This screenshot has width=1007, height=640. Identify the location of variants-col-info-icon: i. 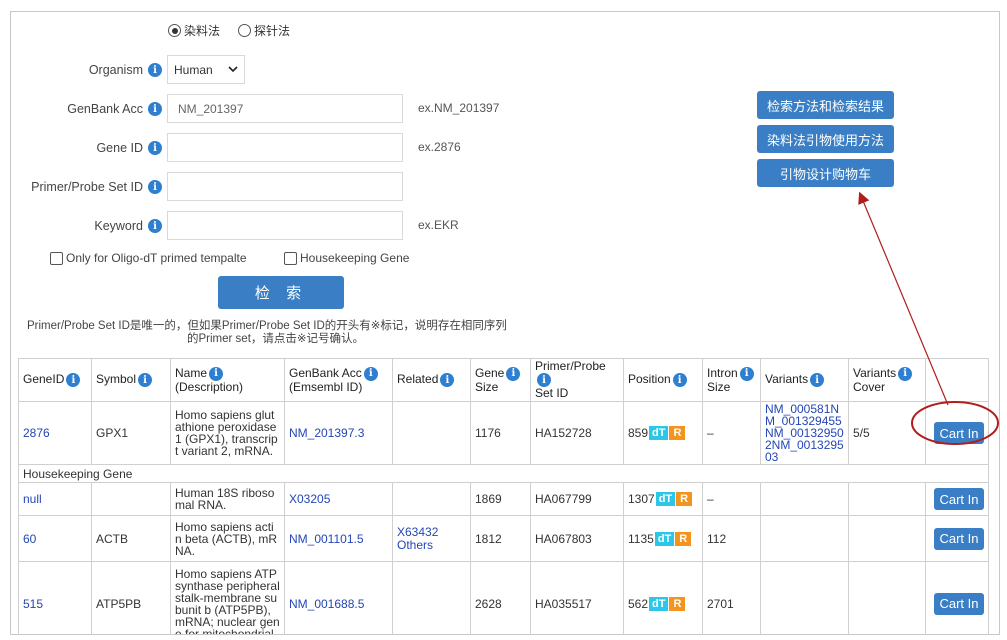
(817, 380).